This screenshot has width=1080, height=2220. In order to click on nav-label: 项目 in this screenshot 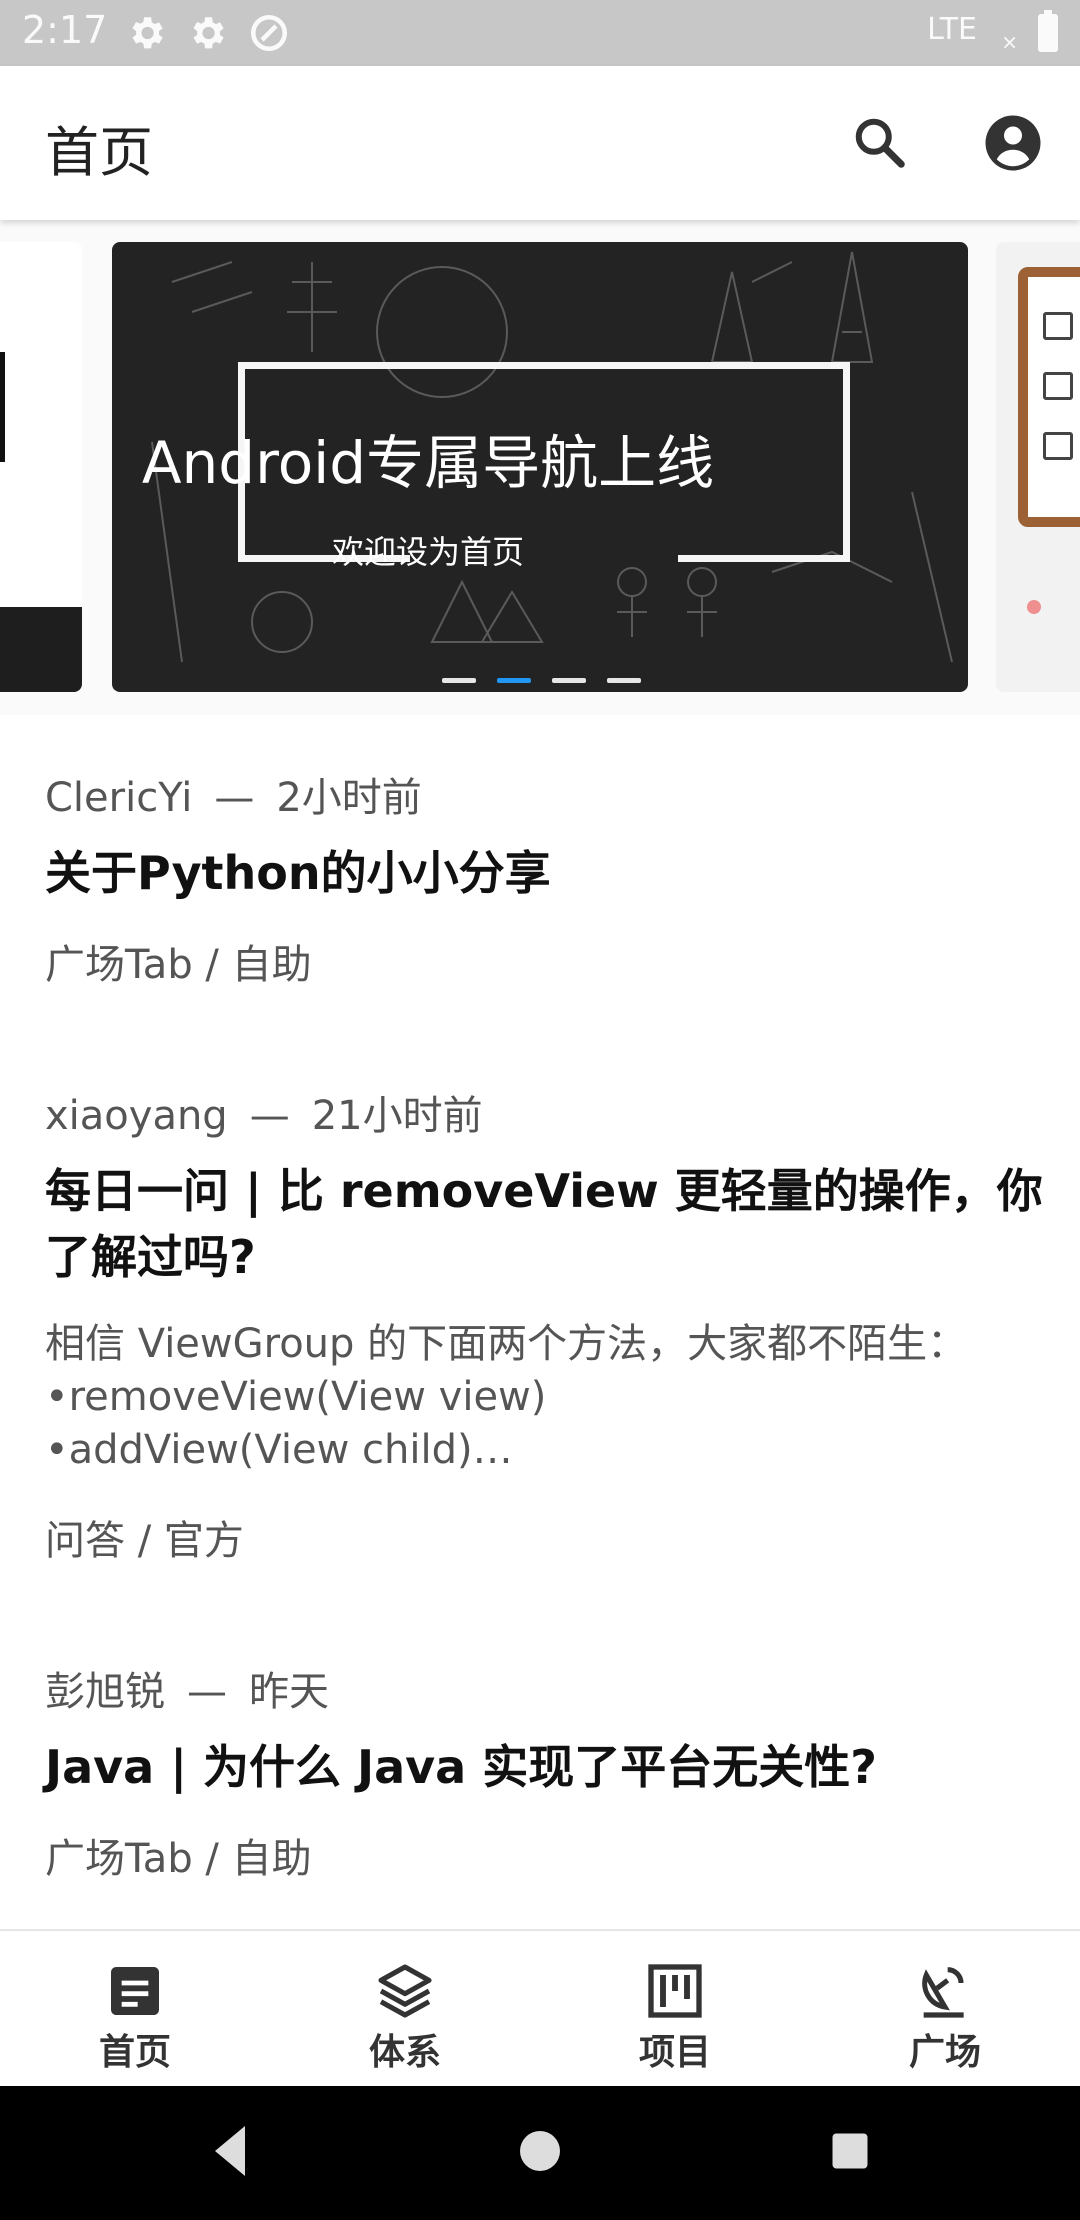, I will do `click(674, 2052)`.